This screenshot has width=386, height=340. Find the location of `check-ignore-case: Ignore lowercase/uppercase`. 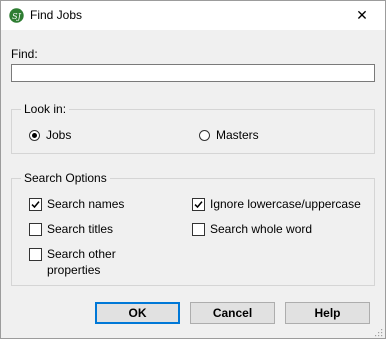

check-ignore-case: Ignore lowercase/uppercase is located at coordinates (276, 205).